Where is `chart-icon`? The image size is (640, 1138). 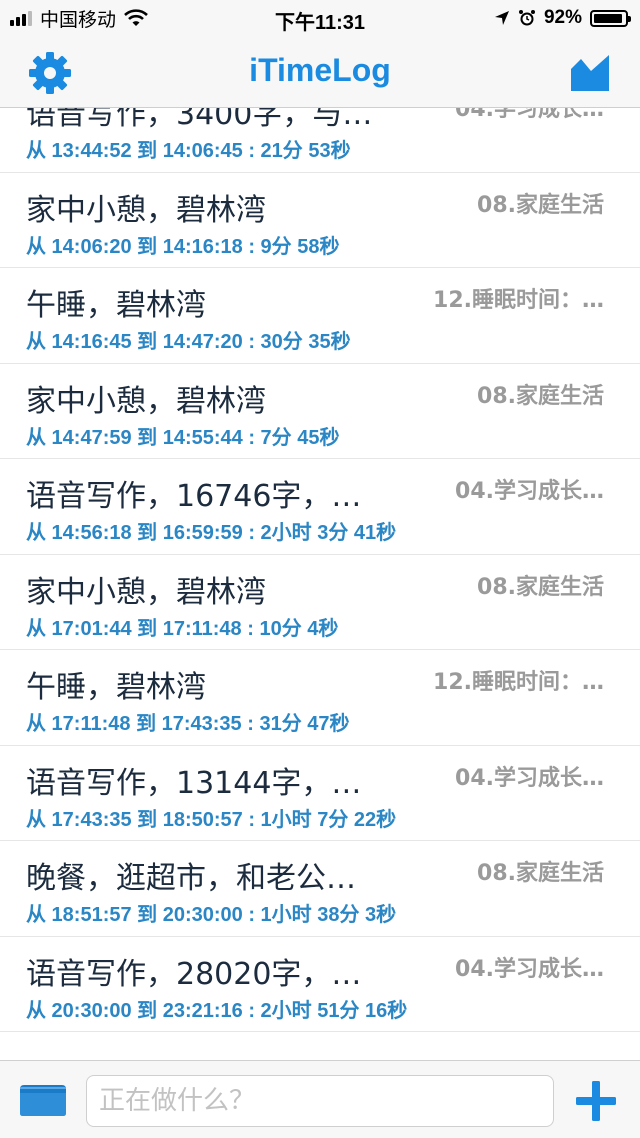 chart-icon is located at coordinates (590, 72).